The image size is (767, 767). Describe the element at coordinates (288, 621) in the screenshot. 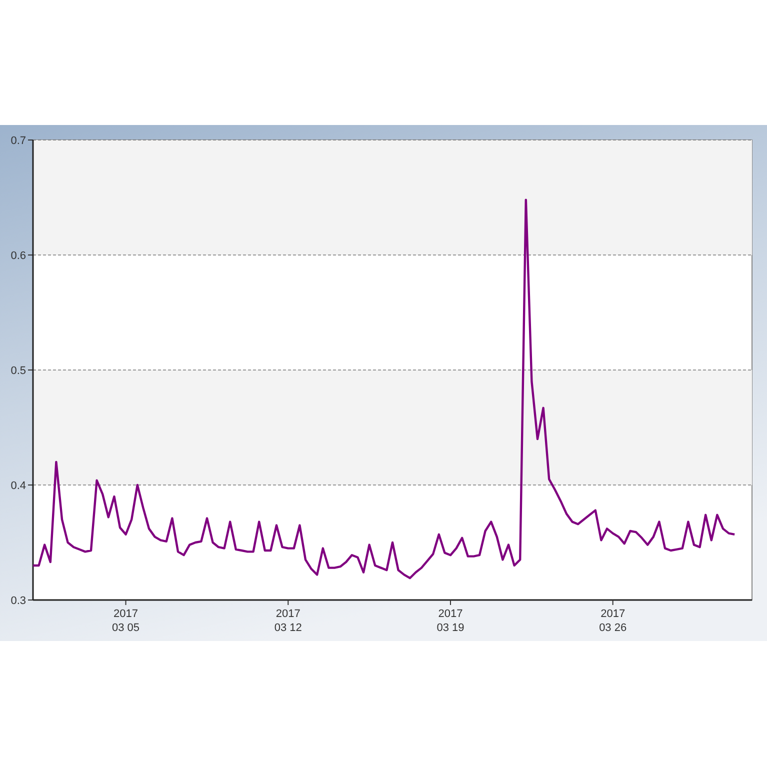

I see `axis-label: 2017 03 12` at that location.